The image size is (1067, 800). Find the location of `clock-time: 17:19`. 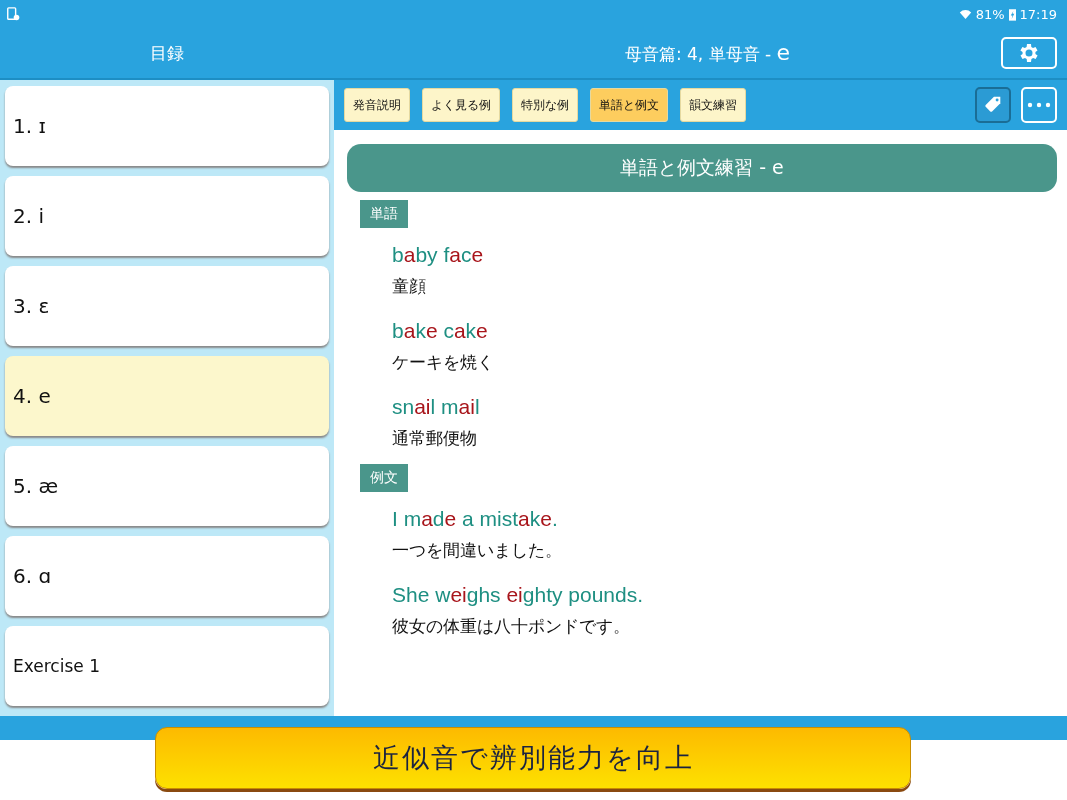

clock-time: 17:19 is located at coordinates (1038, 14).